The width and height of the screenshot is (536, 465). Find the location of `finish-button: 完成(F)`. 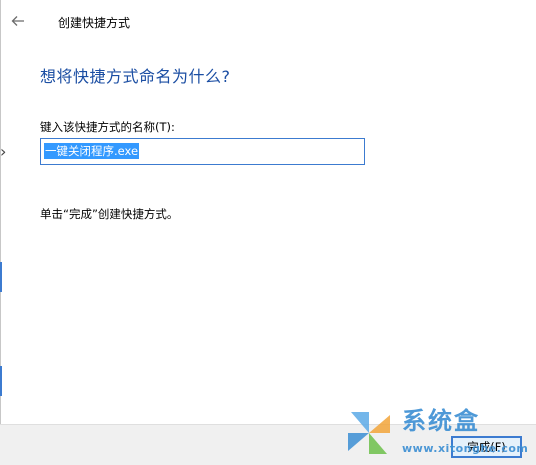

finish-button: 完成(F) is located at coordinates (486, 447).